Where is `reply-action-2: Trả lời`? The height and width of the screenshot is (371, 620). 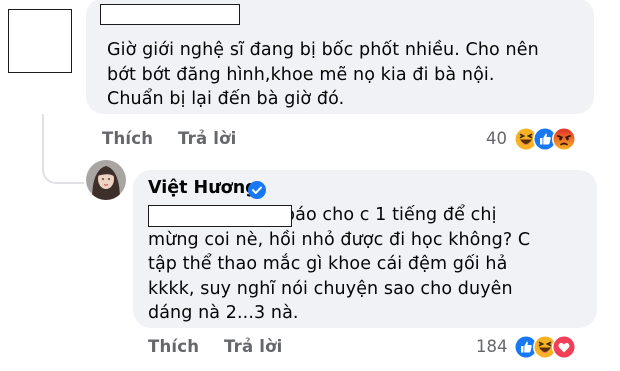 reply-action-2: Trả lời is located at coordinates (253, 346).